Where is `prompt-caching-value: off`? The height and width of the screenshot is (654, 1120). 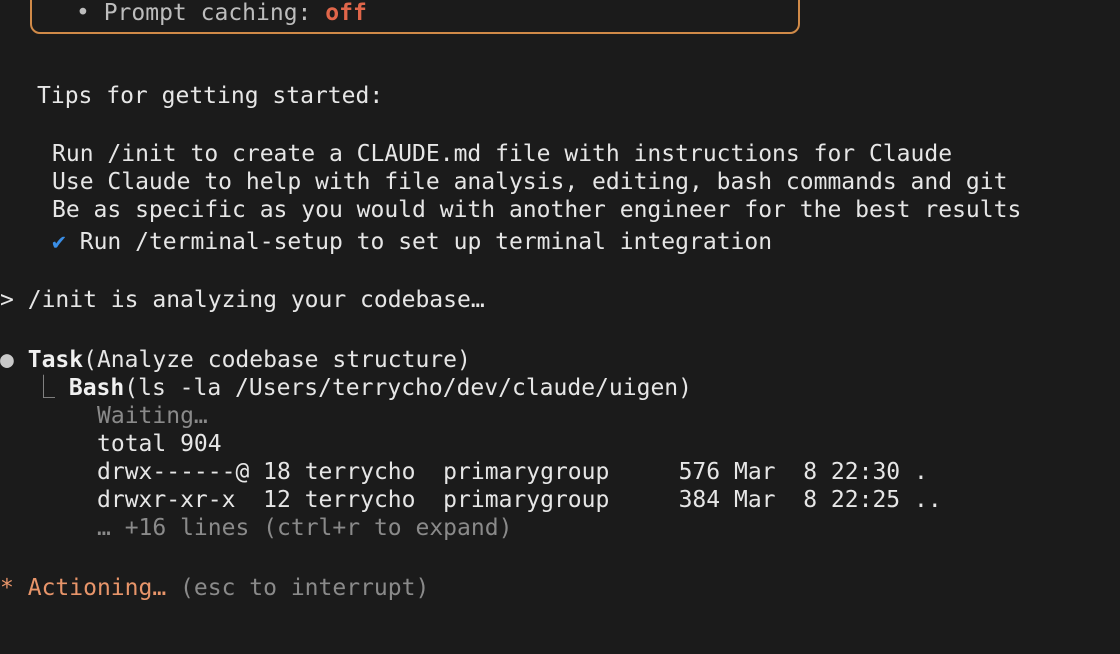 prompt-caching-value: off is located at coordinates (346, 13).